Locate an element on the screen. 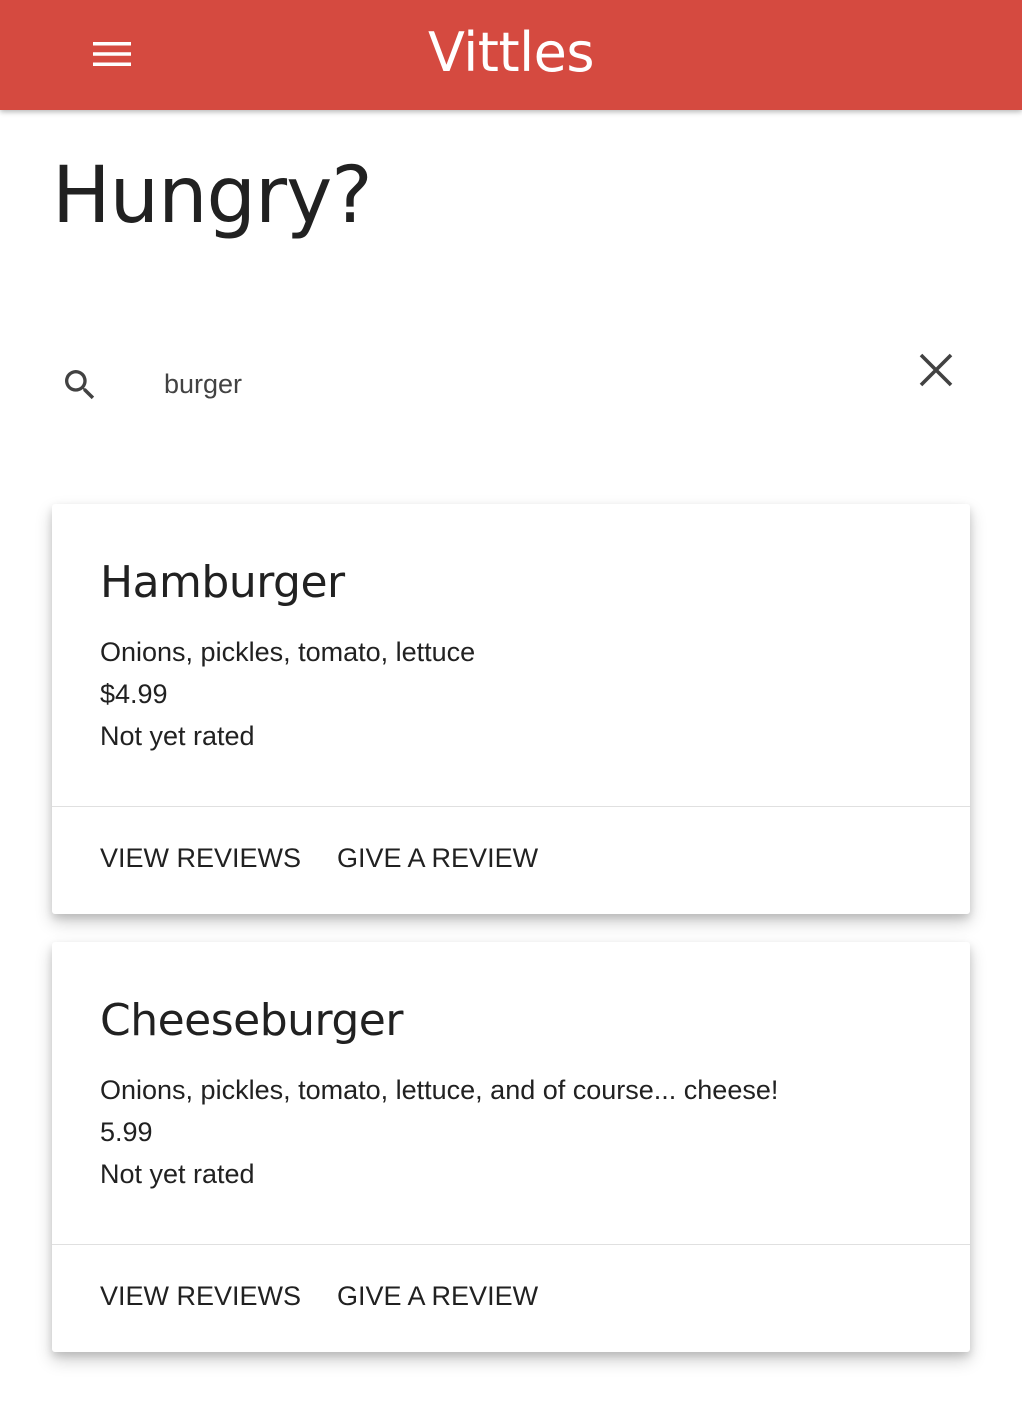  menu-item-price: $4.99 is located at coordinates (134, 694).